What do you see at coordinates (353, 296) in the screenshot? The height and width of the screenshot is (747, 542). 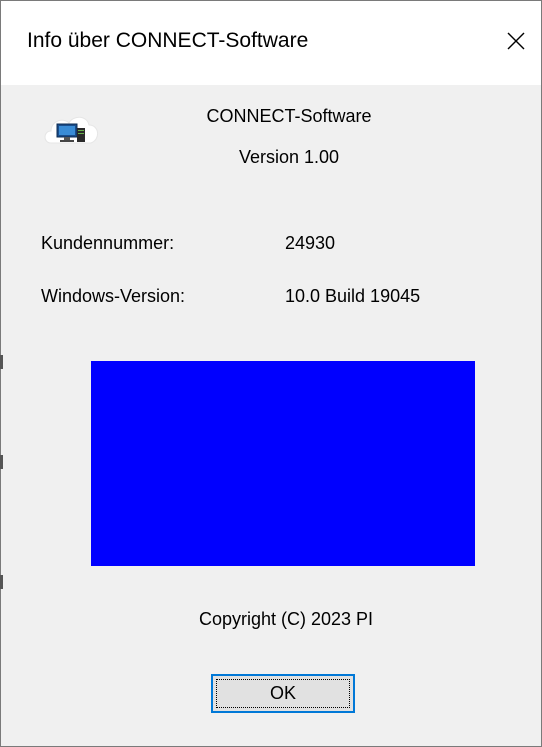 I see `windows-version-value: 10.0 Build 19045` at bounding box center [353, 296].